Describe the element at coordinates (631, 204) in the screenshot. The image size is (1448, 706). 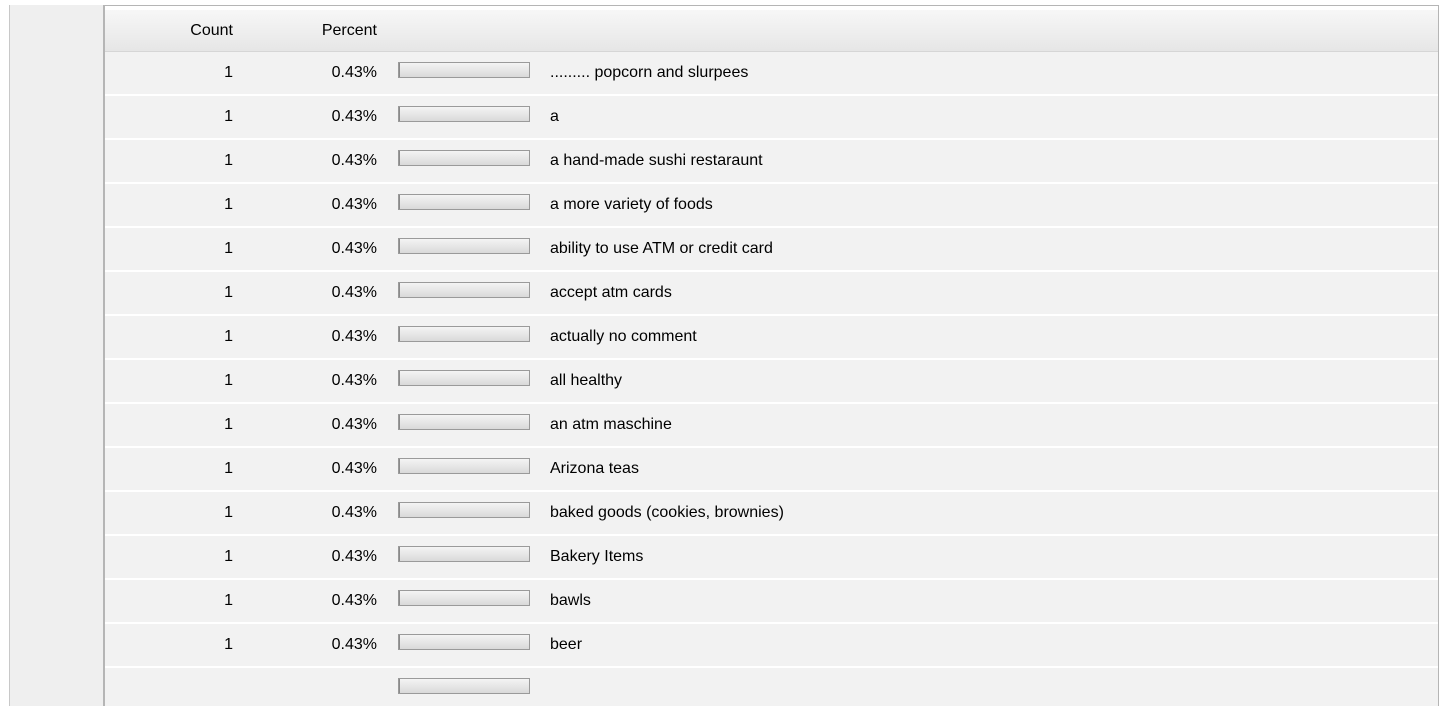
I see `response-text-cell: a more variety of foods` at that location.